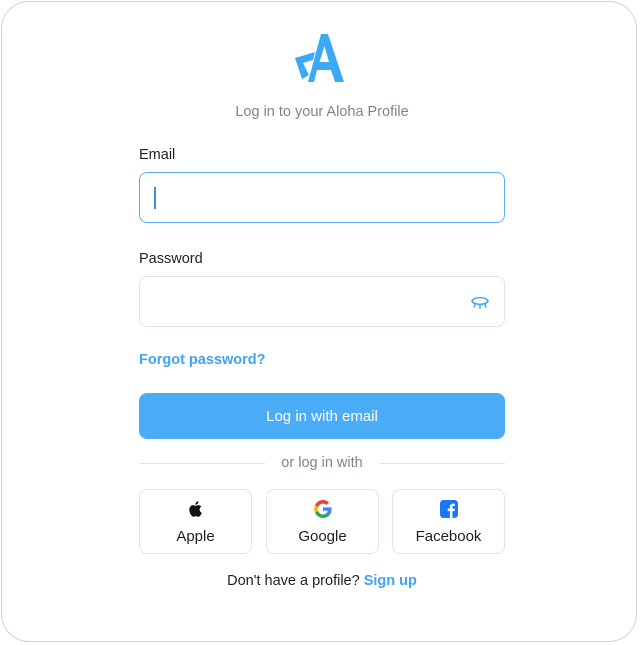  I want to click on password-field-container, so click(322, 301).